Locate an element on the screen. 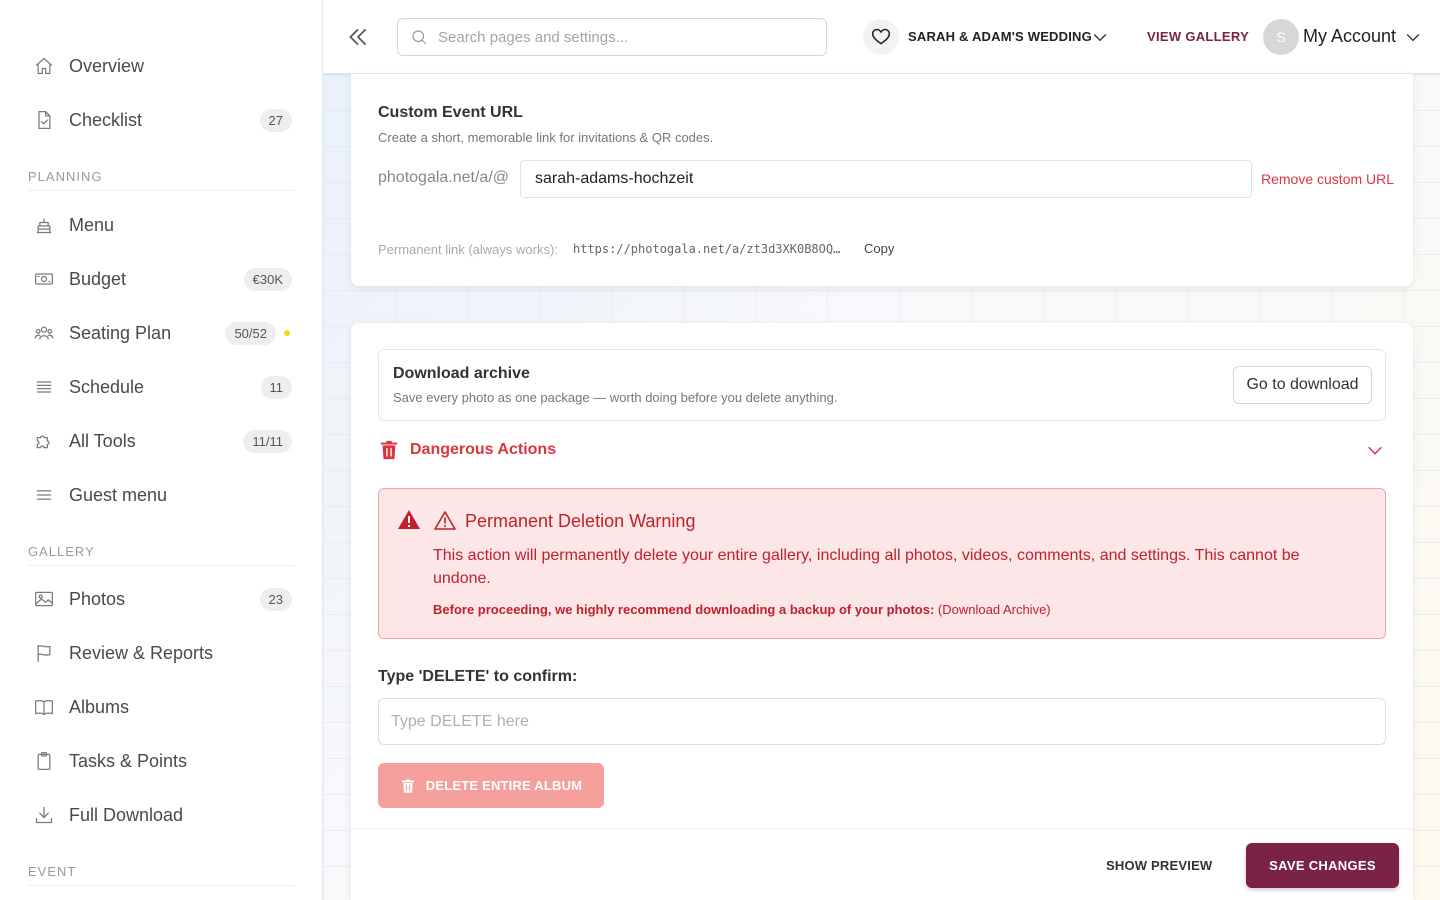 The width and height of the screenshot is (1440, 900). warning-title: Permanent Deletion Warning is located at coordinates (580, 521).